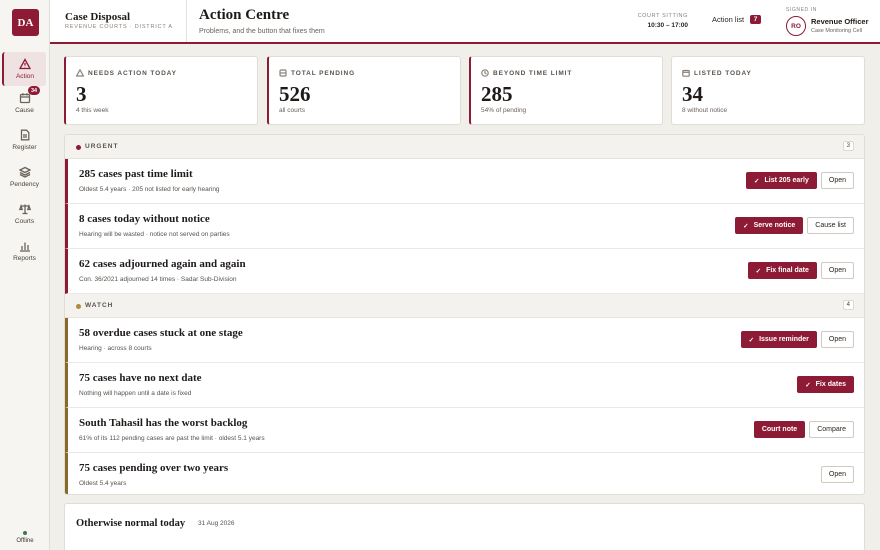  I want to click on normal-title: Otherwise normal today, so click(131, 523).